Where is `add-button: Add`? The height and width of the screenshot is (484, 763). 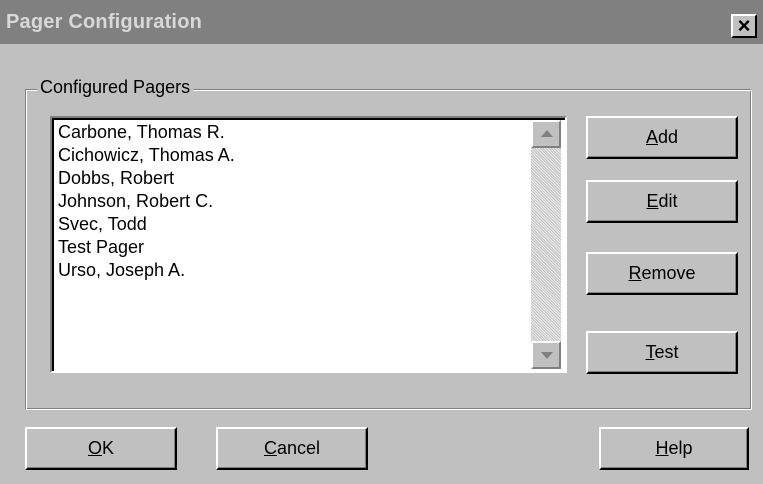 add-button: Add is located at coordinates (662, 137).